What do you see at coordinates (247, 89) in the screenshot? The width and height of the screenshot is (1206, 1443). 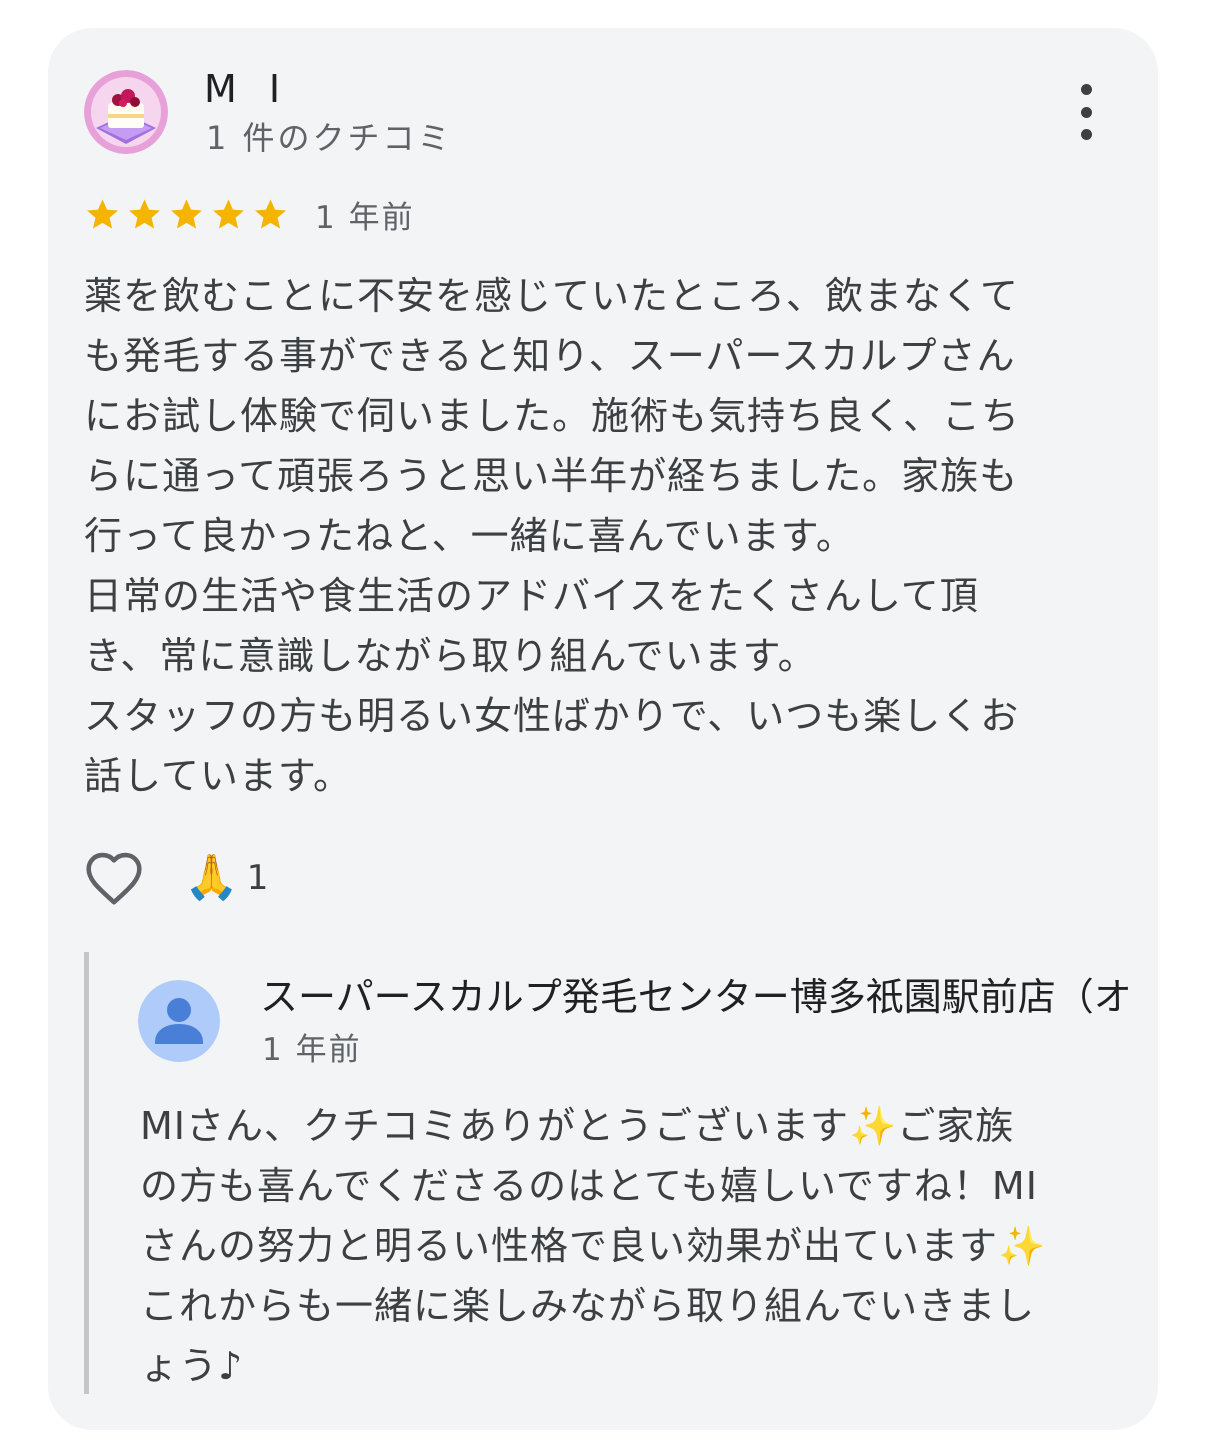 I see `reviewer-name: M I` at bounding box center [247, 89].